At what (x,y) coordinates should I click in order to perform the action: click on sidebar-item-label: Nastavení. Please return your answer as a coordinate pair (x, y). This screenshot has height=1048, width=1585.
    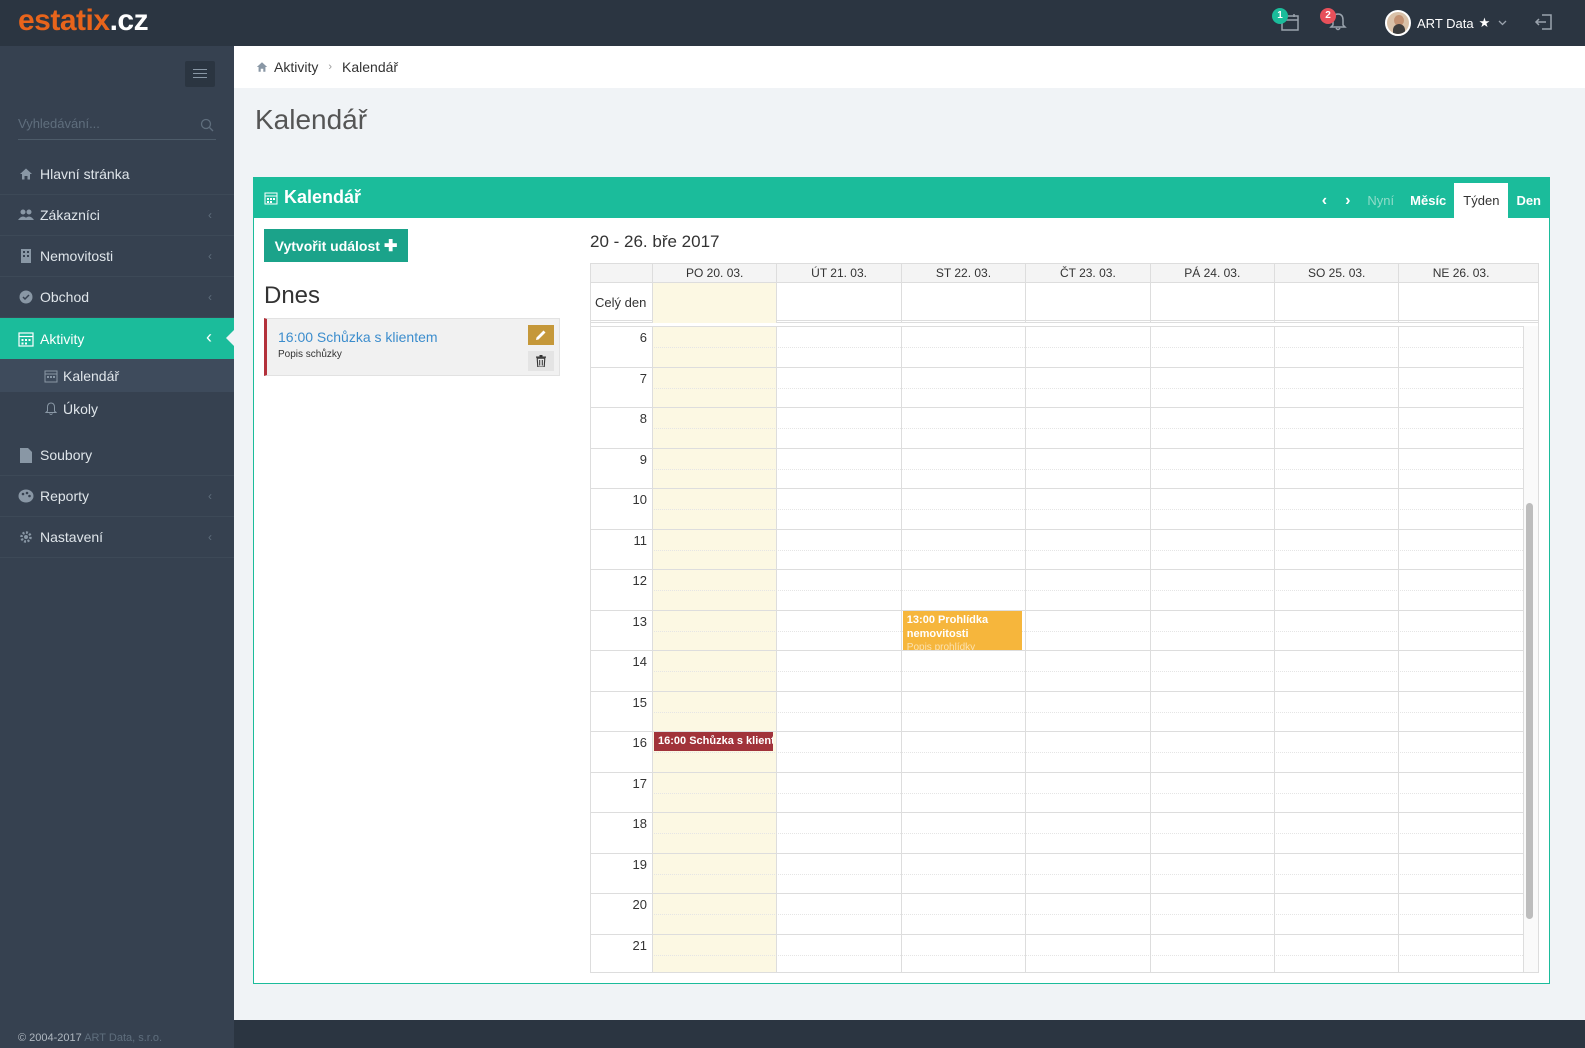
    Looking at the image, I should click on (72, 537).